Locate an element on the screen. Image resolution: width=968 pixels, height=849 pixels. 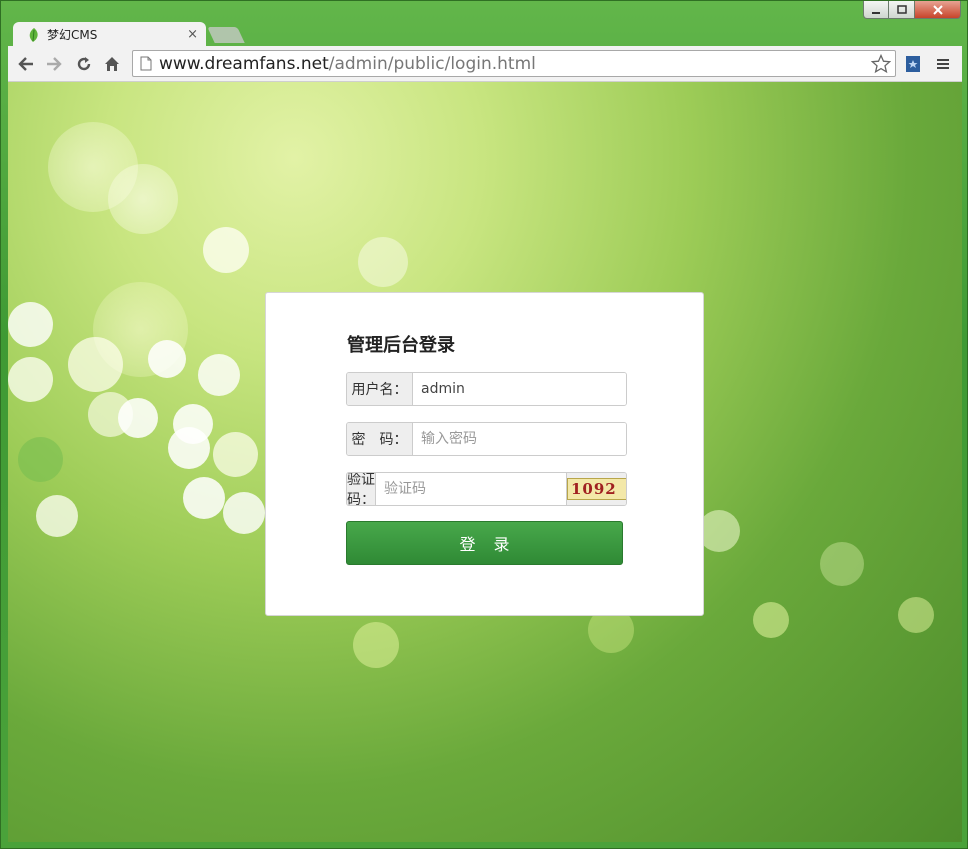
login-title: 管理后台登录 is located at coordinates (401, 345).